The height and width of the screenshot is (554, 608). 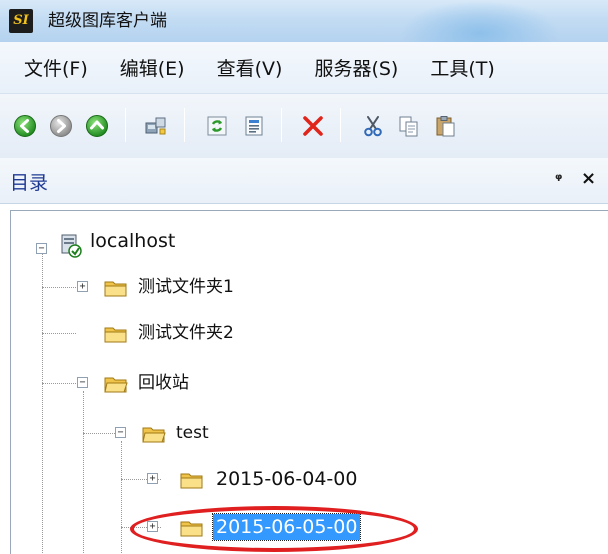 What do you see at coordinates (250, 67) in the screenshot?
I see `menu-view: 查看(V)` at bounding box center [250, 67].